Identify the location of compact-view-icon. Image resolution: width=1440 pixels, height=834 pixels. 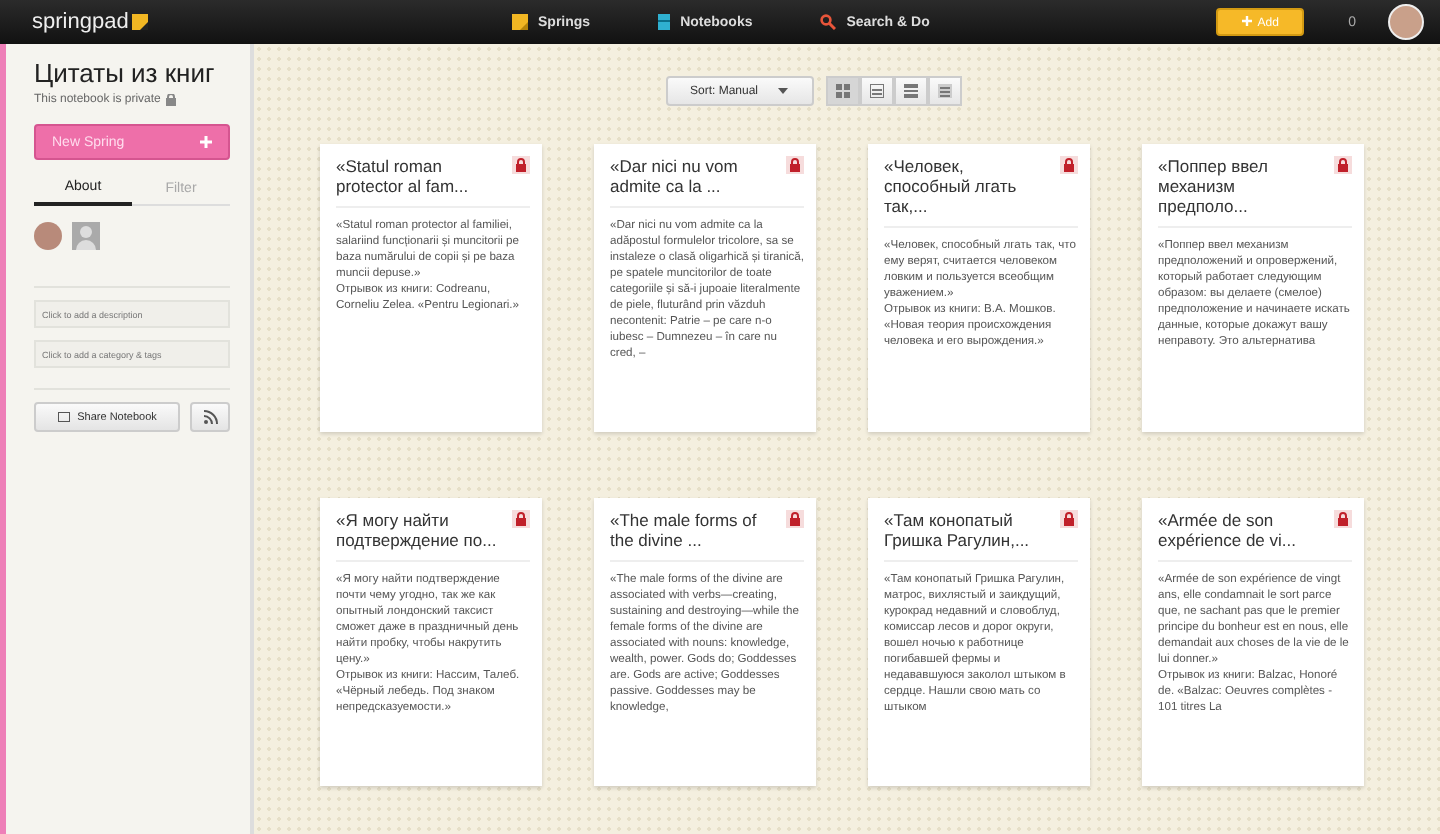
(944, 91).